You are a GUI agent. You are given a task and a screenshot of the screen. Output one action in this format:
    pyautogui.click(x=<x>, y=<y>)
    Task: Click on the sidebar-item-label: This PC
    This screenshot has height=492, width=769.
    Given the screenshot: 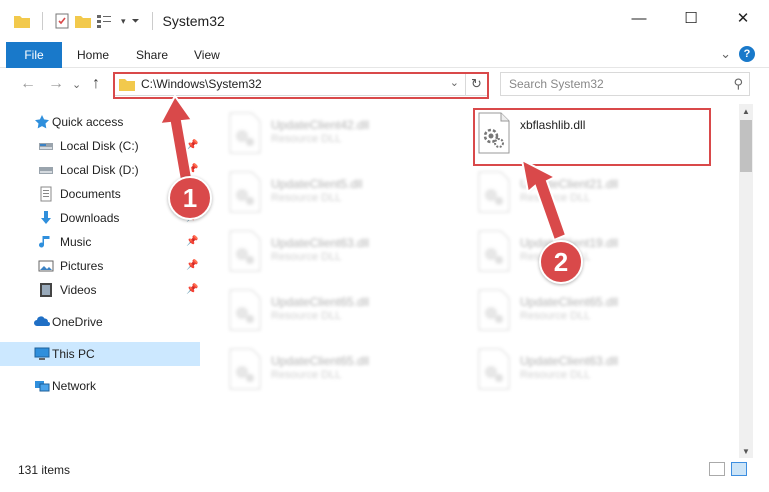 What is the action you would take?
    pyautogui.click(x=73, y=354)
    